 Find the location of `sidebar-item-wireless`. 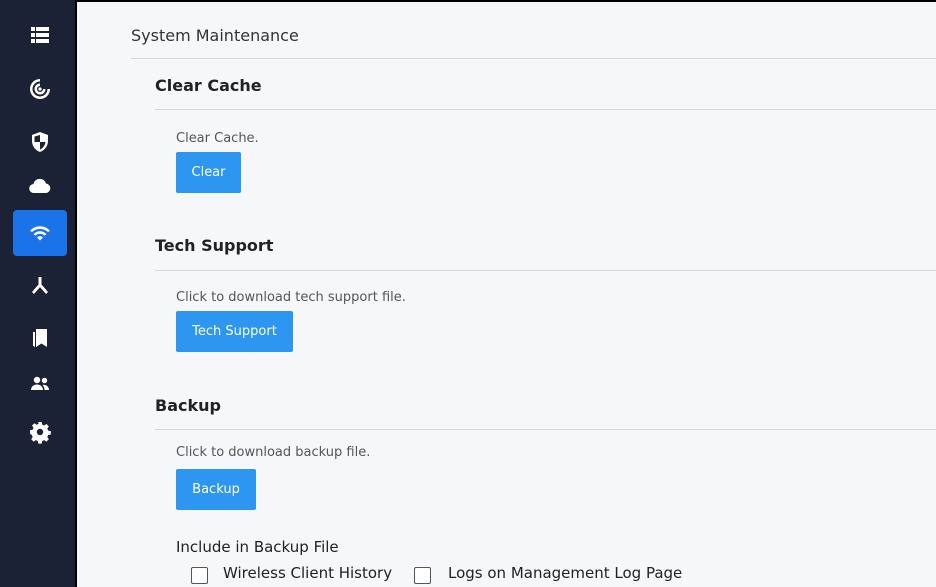

sidebar-item-wireless is located at coordinates (40, 233).